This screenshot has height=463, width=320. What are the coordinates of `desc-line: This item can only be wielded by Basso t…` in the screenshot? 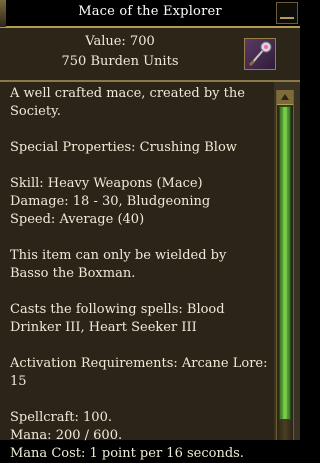 It's located at (118, 264).